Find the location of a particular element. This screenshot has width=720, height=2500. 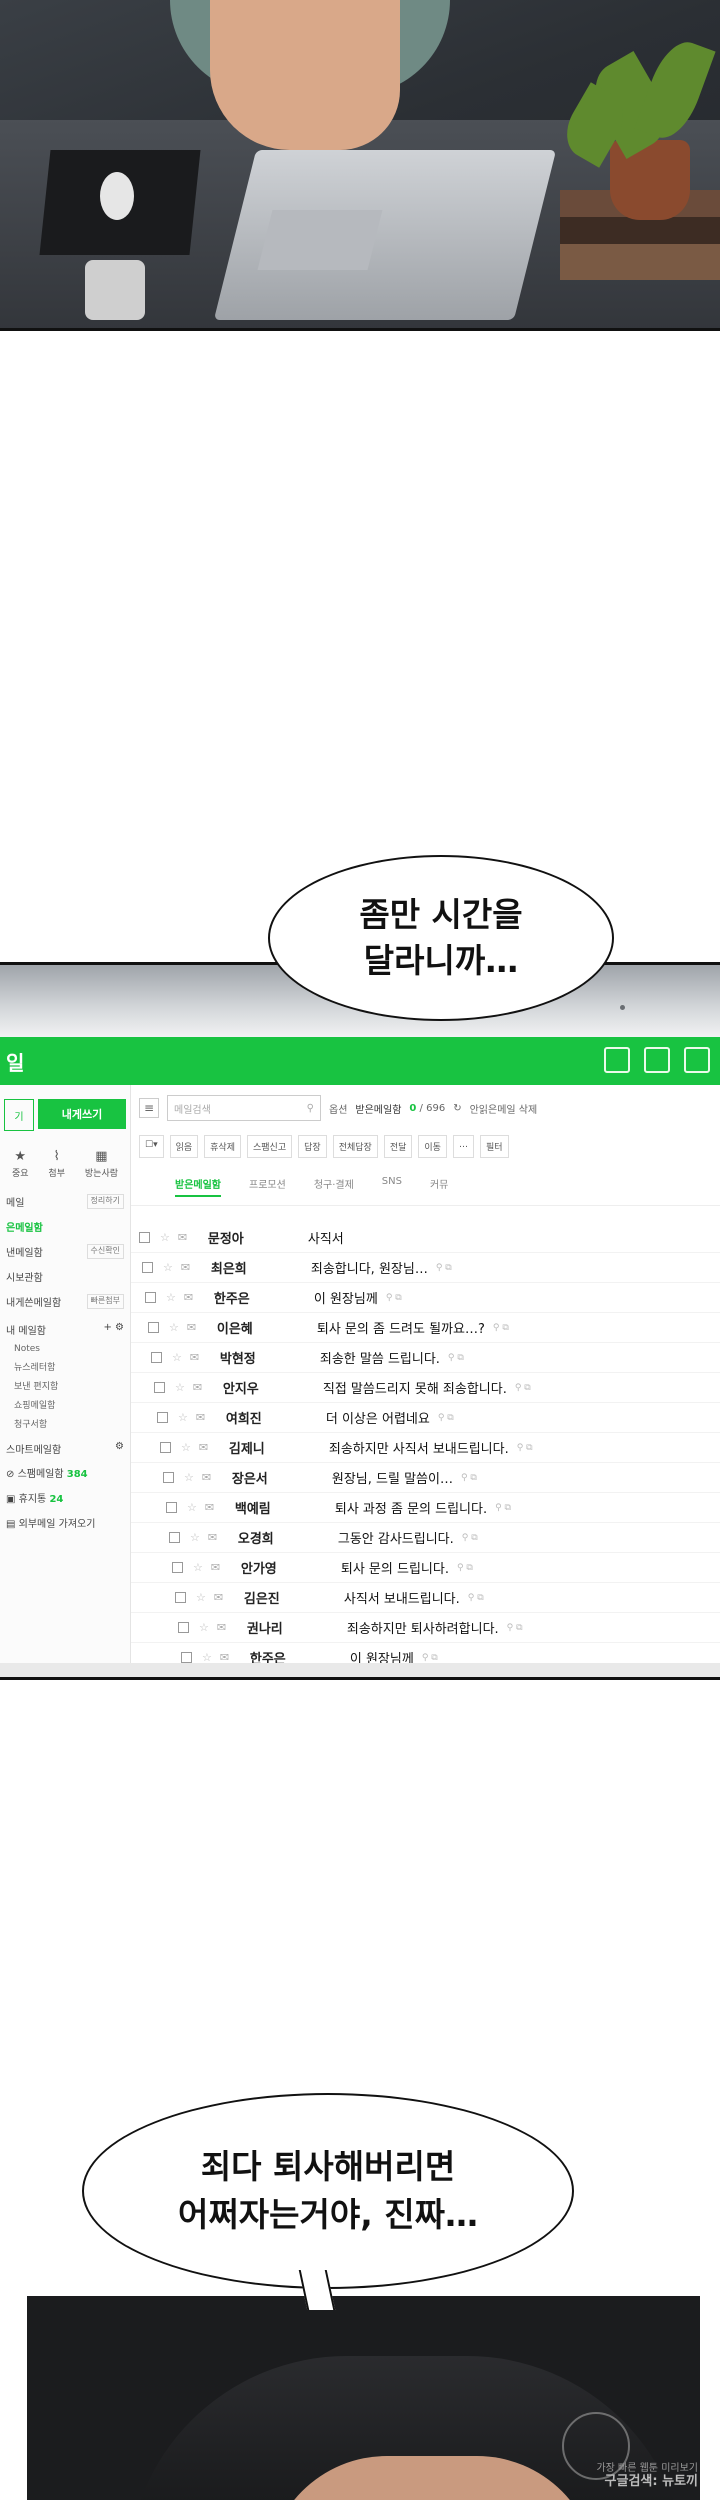

toolbar-forward: 전달 is located at coordinates (398, 1146).